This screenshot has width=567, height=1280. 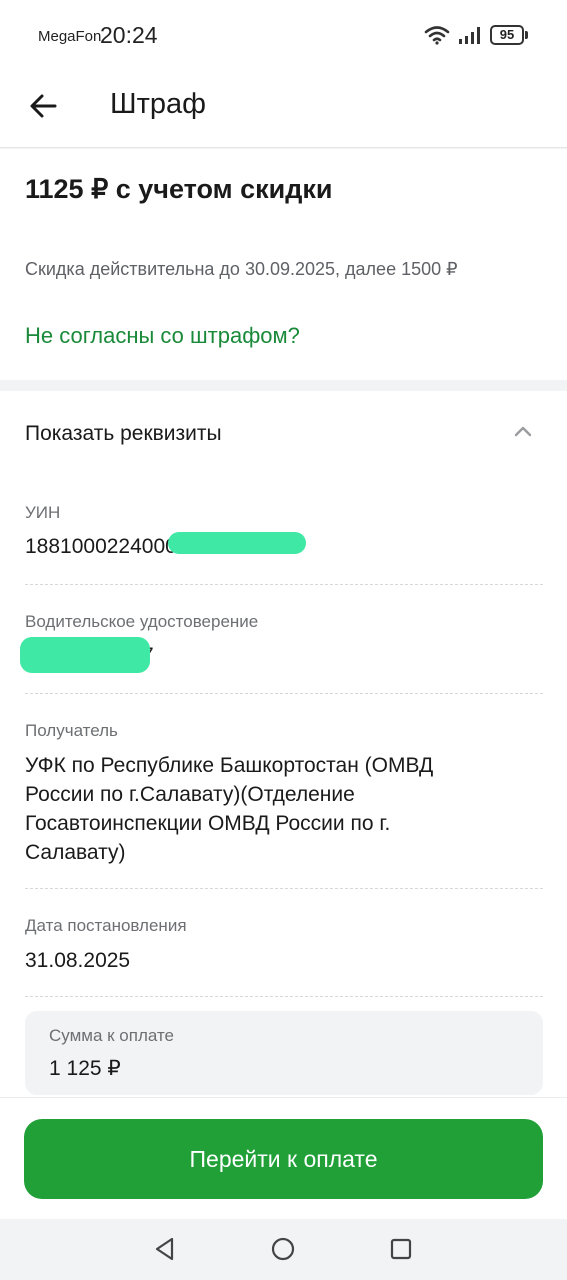 I want to click on battery-level: 95, so click(x=507, y=35).